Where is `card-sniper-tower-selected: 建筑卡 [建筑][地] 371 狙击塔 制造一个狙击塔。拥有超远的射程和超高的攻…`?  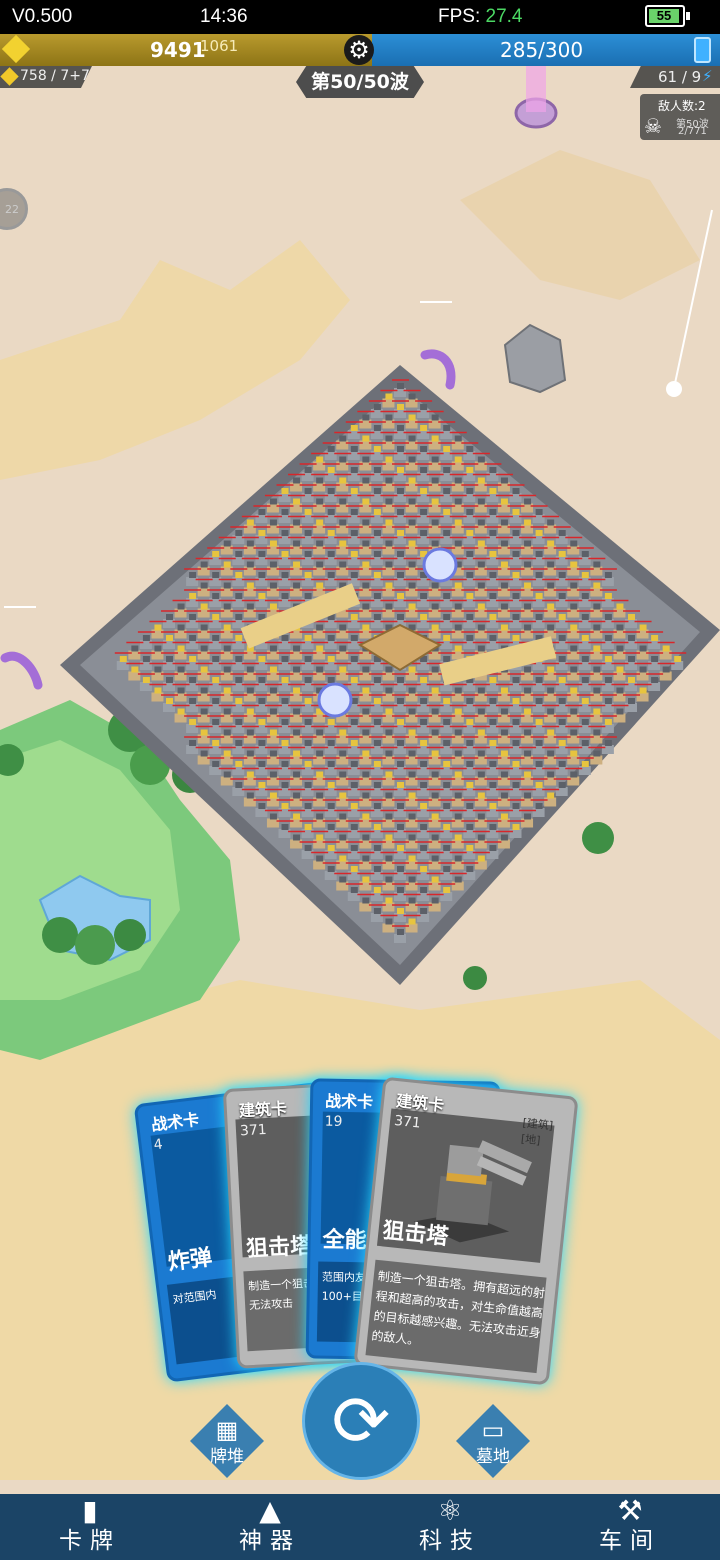
card-sniper-tower-selected: 建筑卡 [建筑][地] 371 狙击塔 制造一个狙击塔。拥有超远的射程和超高的攻… is located at coordinates (466, 1231).